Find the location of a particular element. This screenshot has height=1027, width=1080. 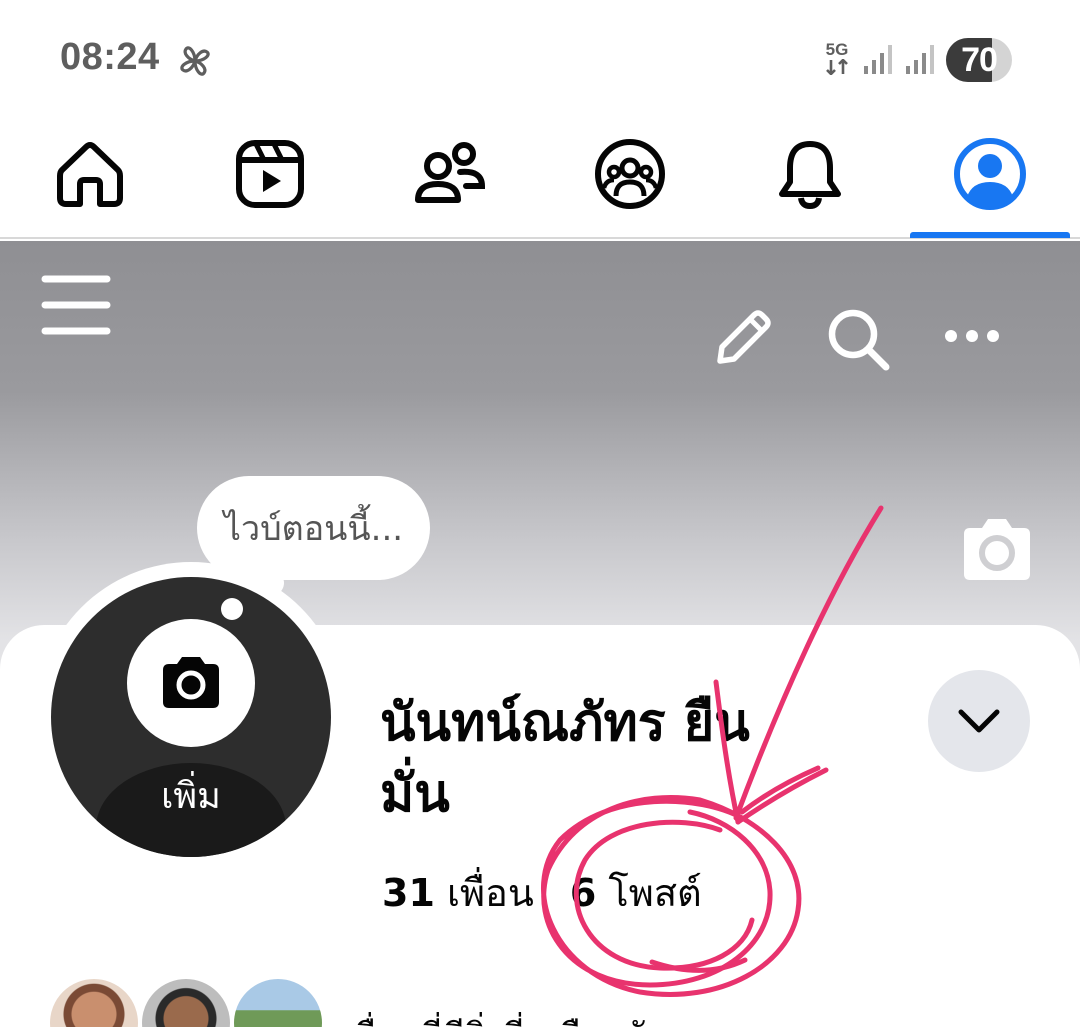

tab-friends is located at coordinates (450, 173).